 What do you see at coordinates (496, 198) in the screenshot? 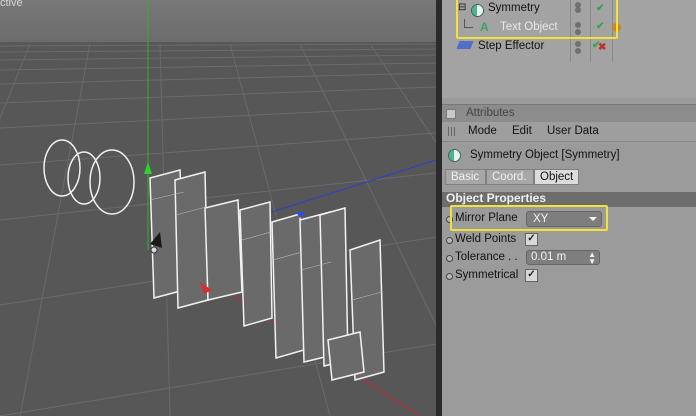
I see `section-title: Object Properties` at bounding box center [496, 198].